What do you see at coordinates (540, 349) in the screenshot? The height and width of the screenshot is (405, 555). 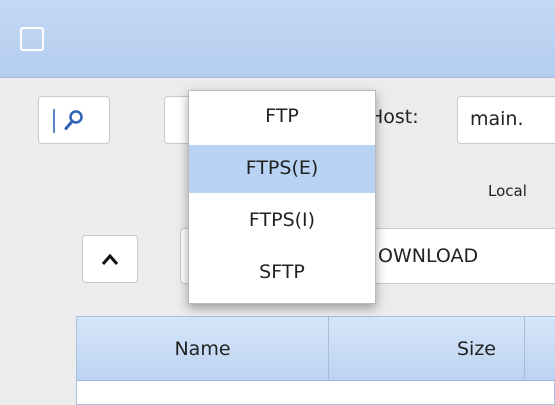 I see `column-header-extra` at bounding box center [540, 349].